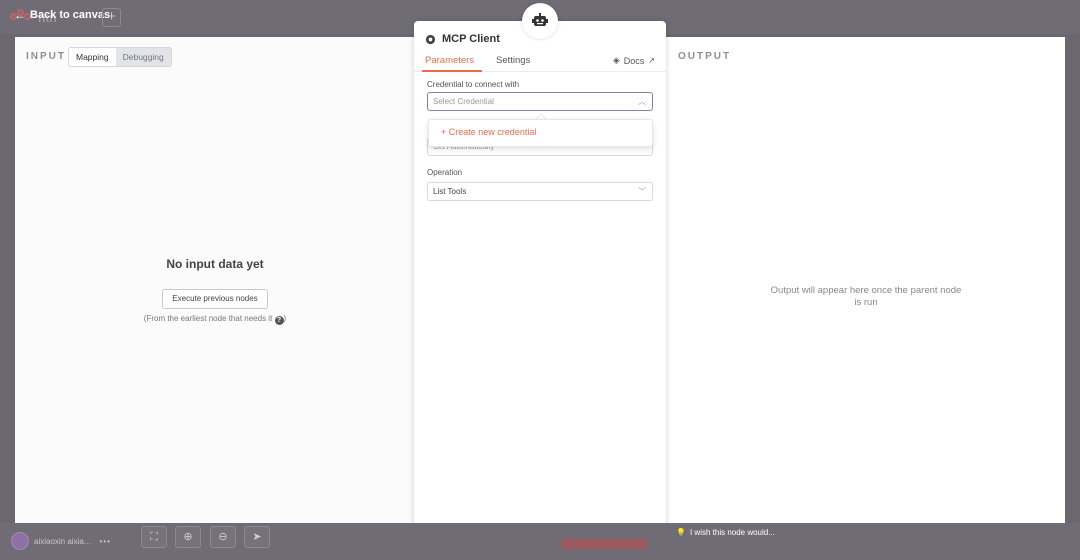 The image size is (1080, 560). Describe the element at coordinates (444, 132) in the screenshot. I see `plus-icon: +` at that location.